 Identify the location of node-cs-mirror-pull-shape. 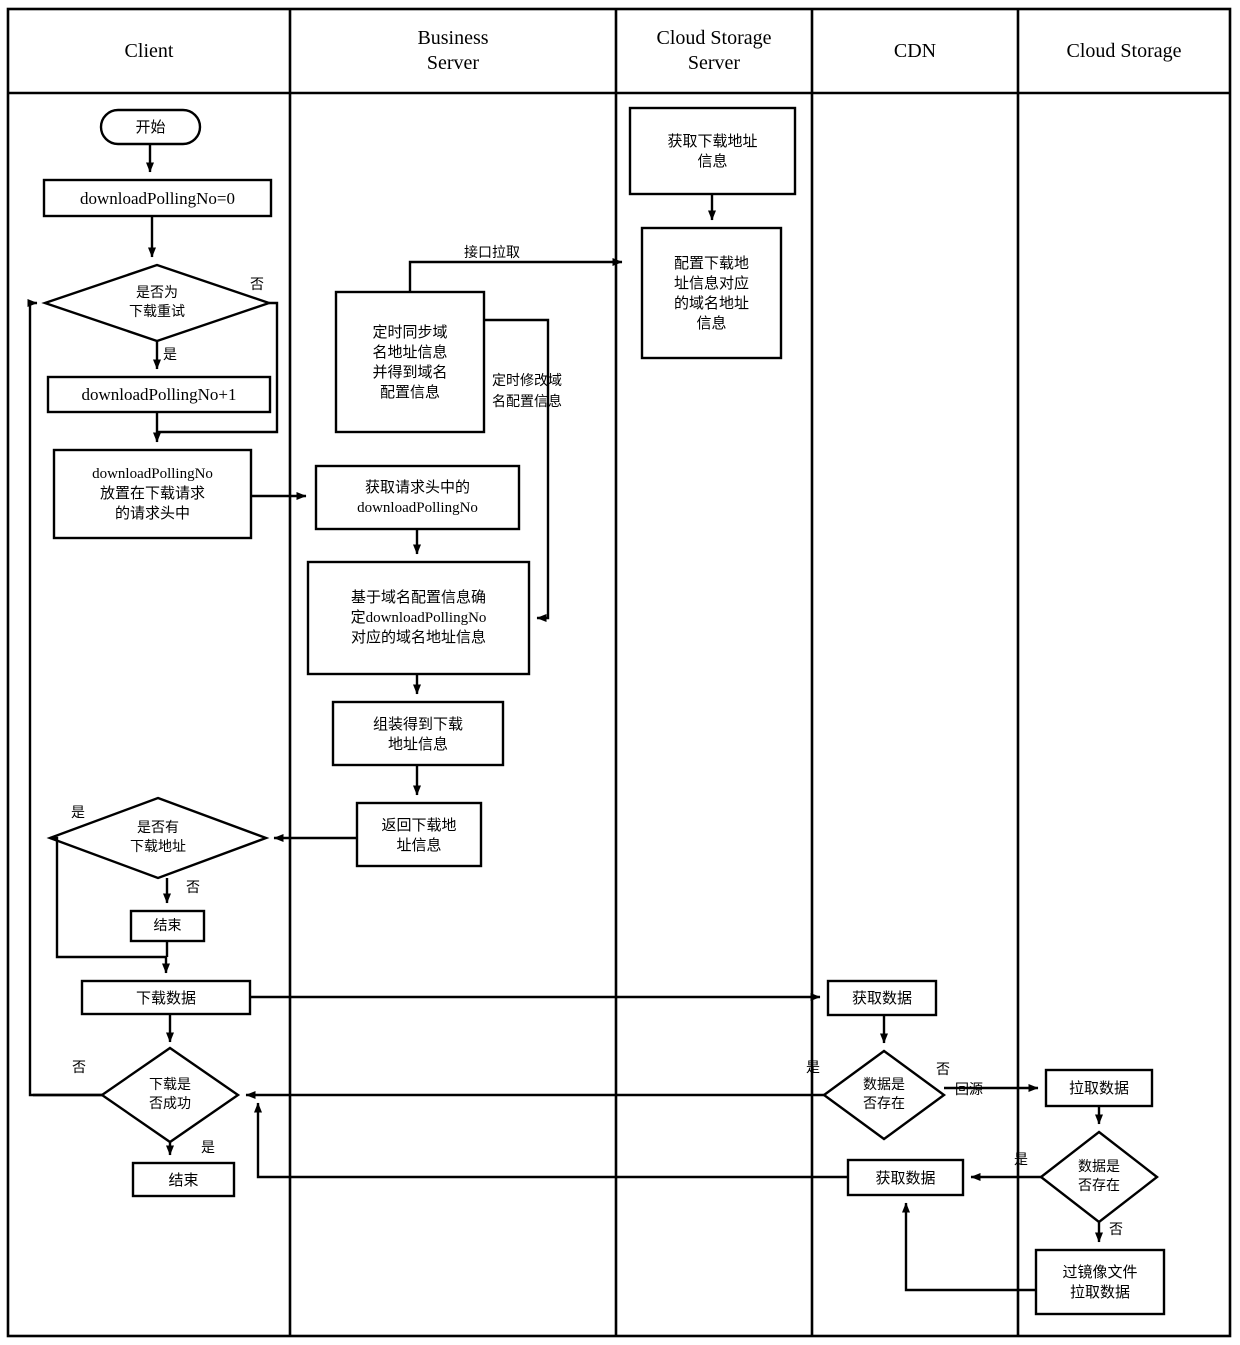
(1100, 1282).